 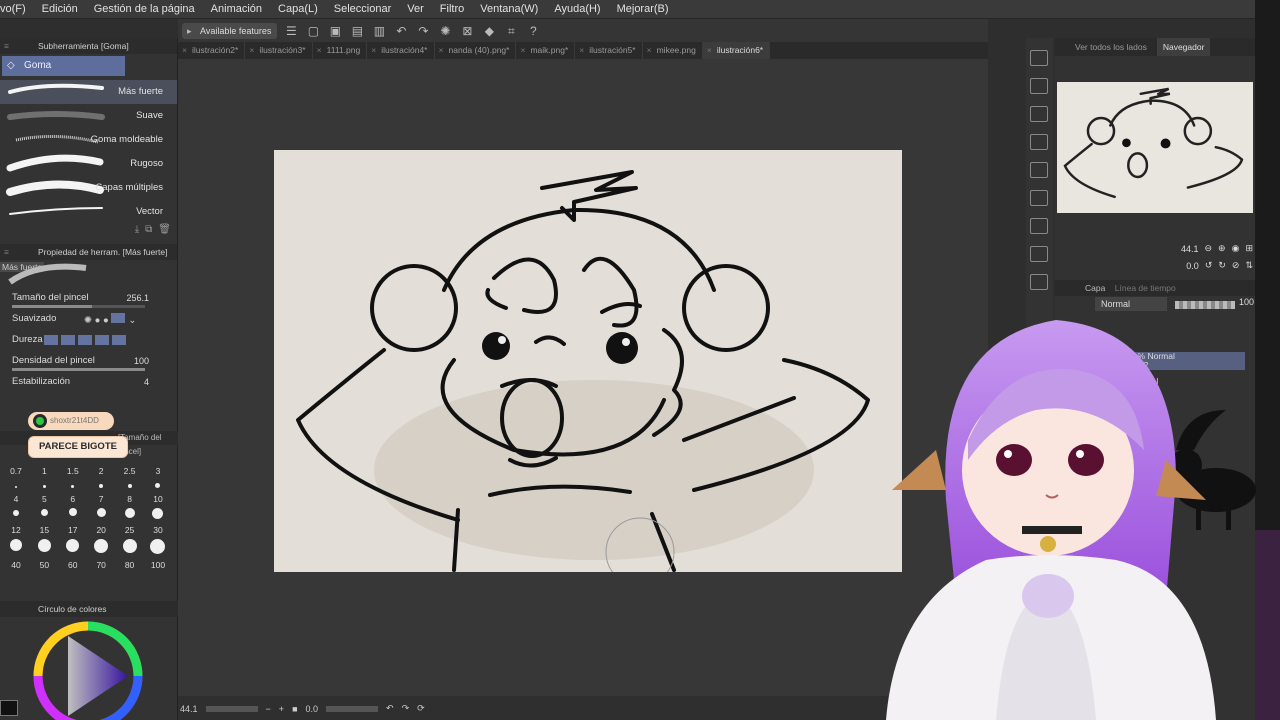 I want to click on tab-ilustracion5: ilustración5*, so click(x=609, y=50).